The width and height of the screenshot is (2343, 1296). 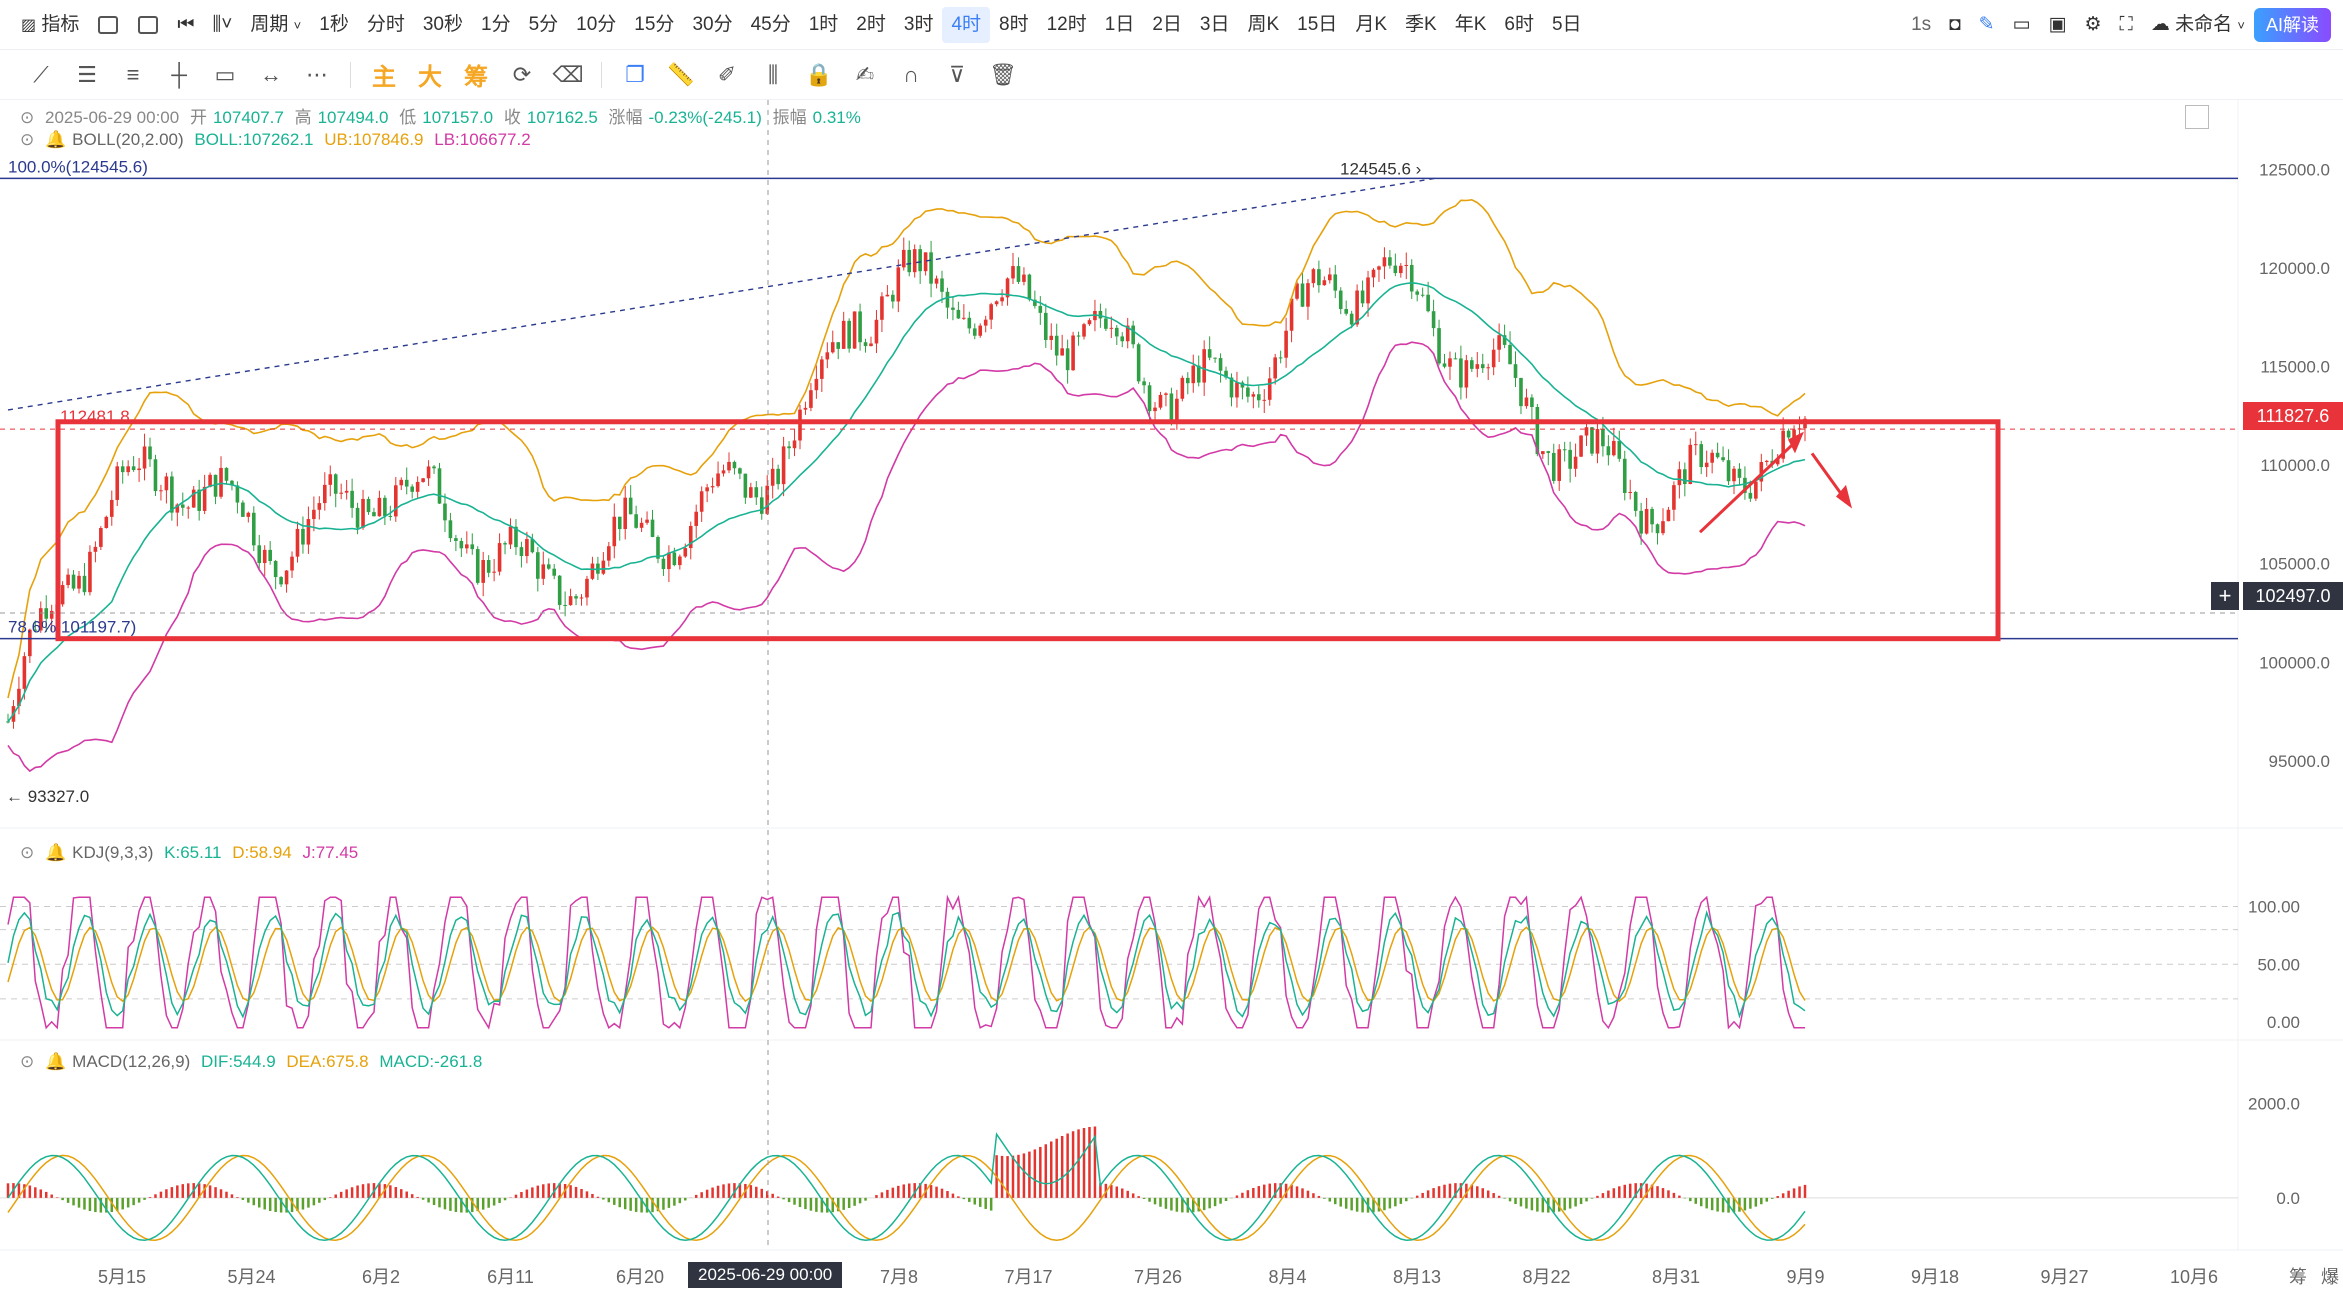 What do you see at coordinates (334, 25) in the screenshot?
I see `period-0: 1秒` at bounding box center [334, 25].